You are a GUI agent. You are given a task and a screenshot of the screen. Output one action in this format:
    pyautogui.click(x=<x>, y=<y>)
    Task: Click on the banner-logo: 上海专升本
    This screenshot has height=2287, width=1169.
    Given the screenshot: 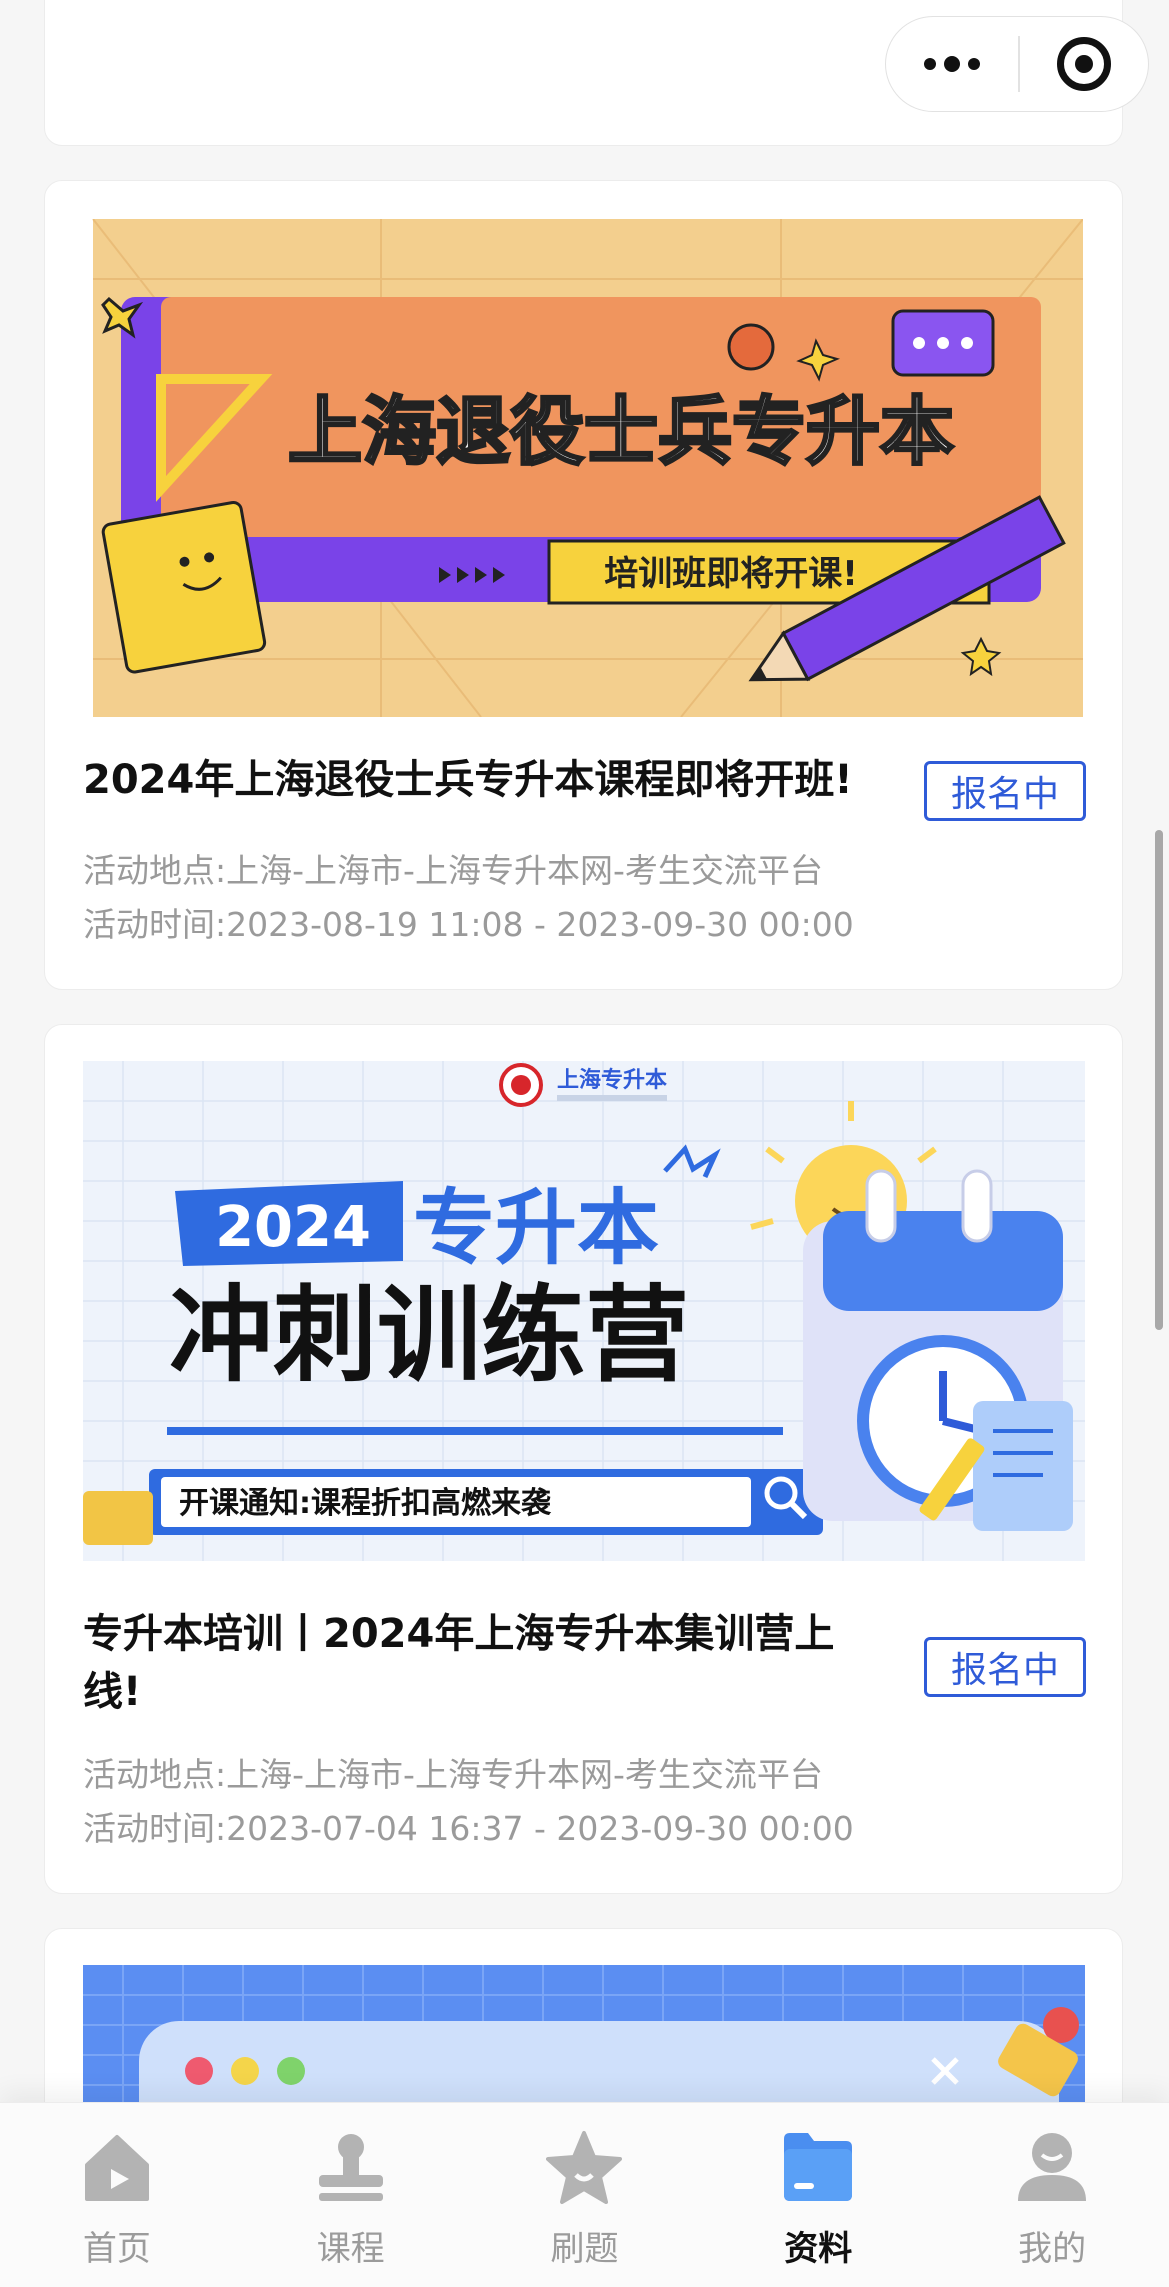 What is the action you would take?
    pyautogui.click(x=612, y=1080)
    